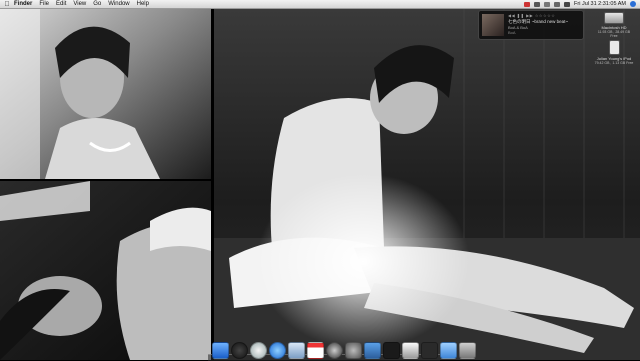 This screenshot has width=640, height=361. I want to click on playback-controls: ◀◀ ❚❚ ▶▶ ☆☆☆☆☆, so click(531, 15).